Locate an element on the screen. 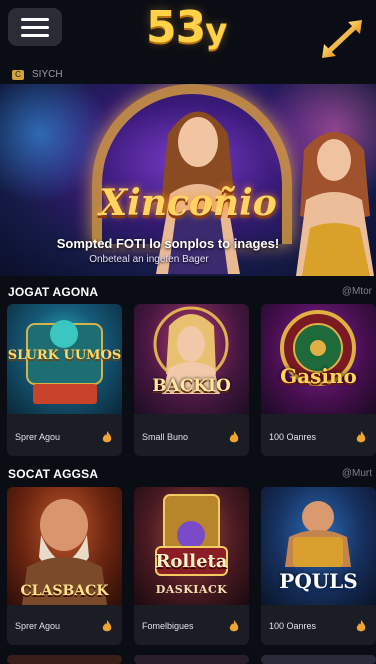  game-caption: Small Buno is located at coordinates (165, 437).